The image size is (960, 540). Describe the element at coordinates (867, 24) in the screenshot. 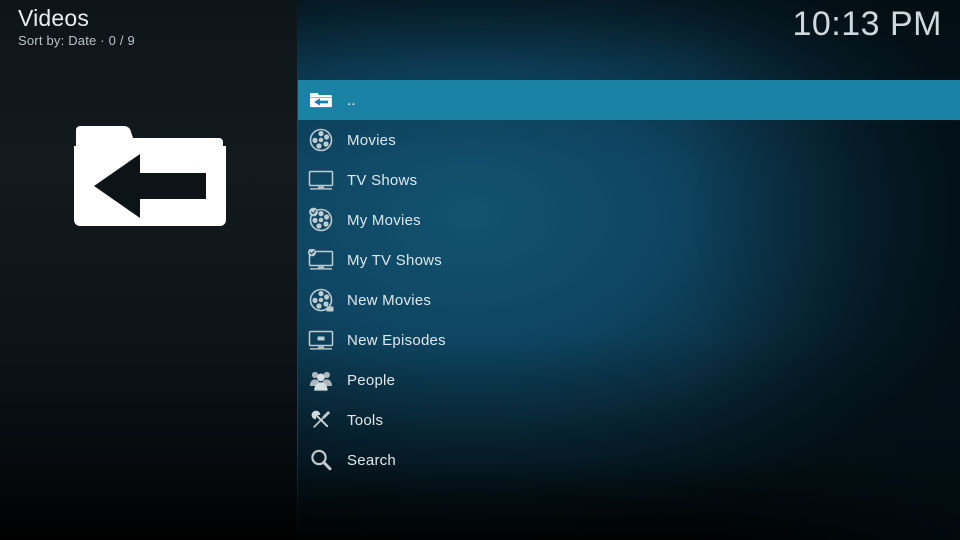

I see `clock: 10:13 PM` at that location.